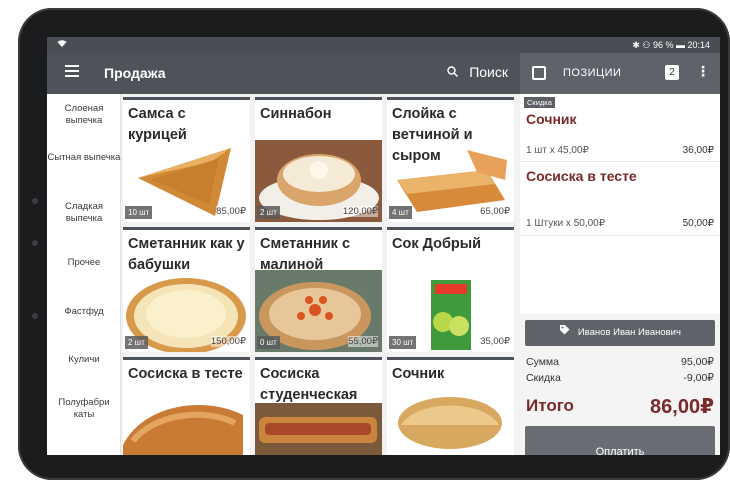 The width and height of the screenshot is (730, 482). Describe the element at coordinates (157, 124) in the screenshot. I see `product-name: Самса с курицей` at that location.